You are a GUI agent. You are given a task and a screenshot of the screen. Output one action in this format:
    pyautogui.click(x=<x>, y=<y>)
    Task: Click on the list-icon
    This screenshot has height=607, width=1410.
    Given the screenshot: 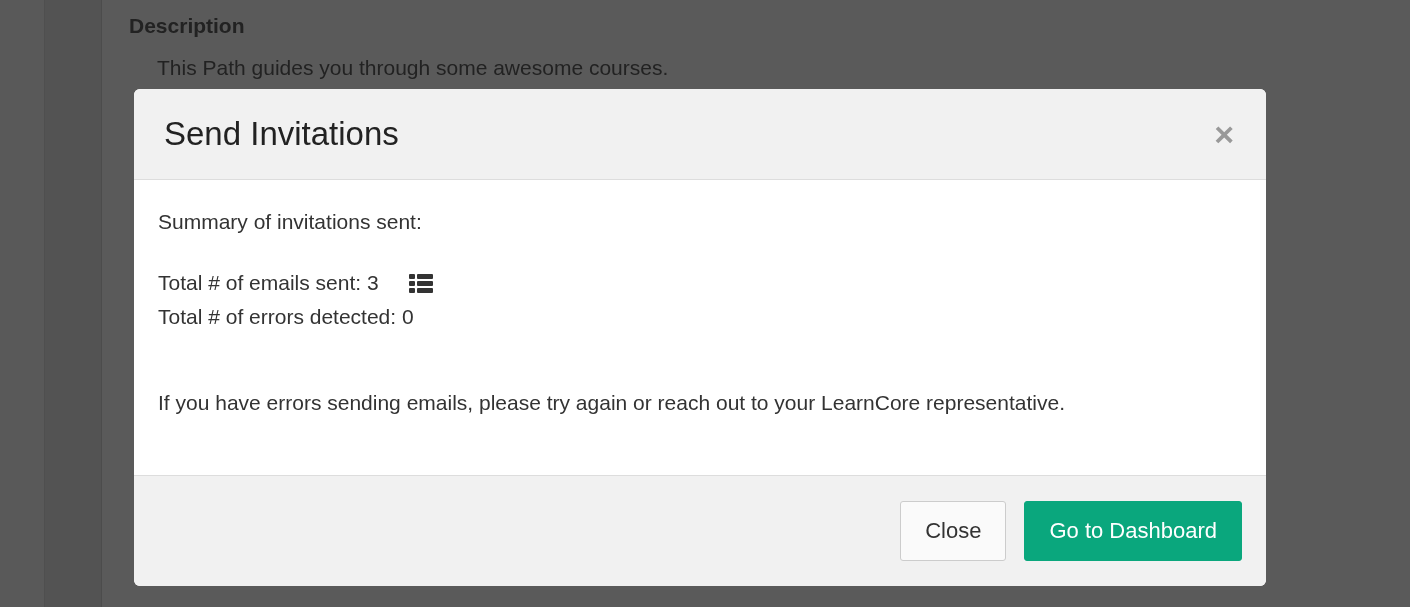 What is the action you would take?
    pyautogui.click(x=420, y=283)
    